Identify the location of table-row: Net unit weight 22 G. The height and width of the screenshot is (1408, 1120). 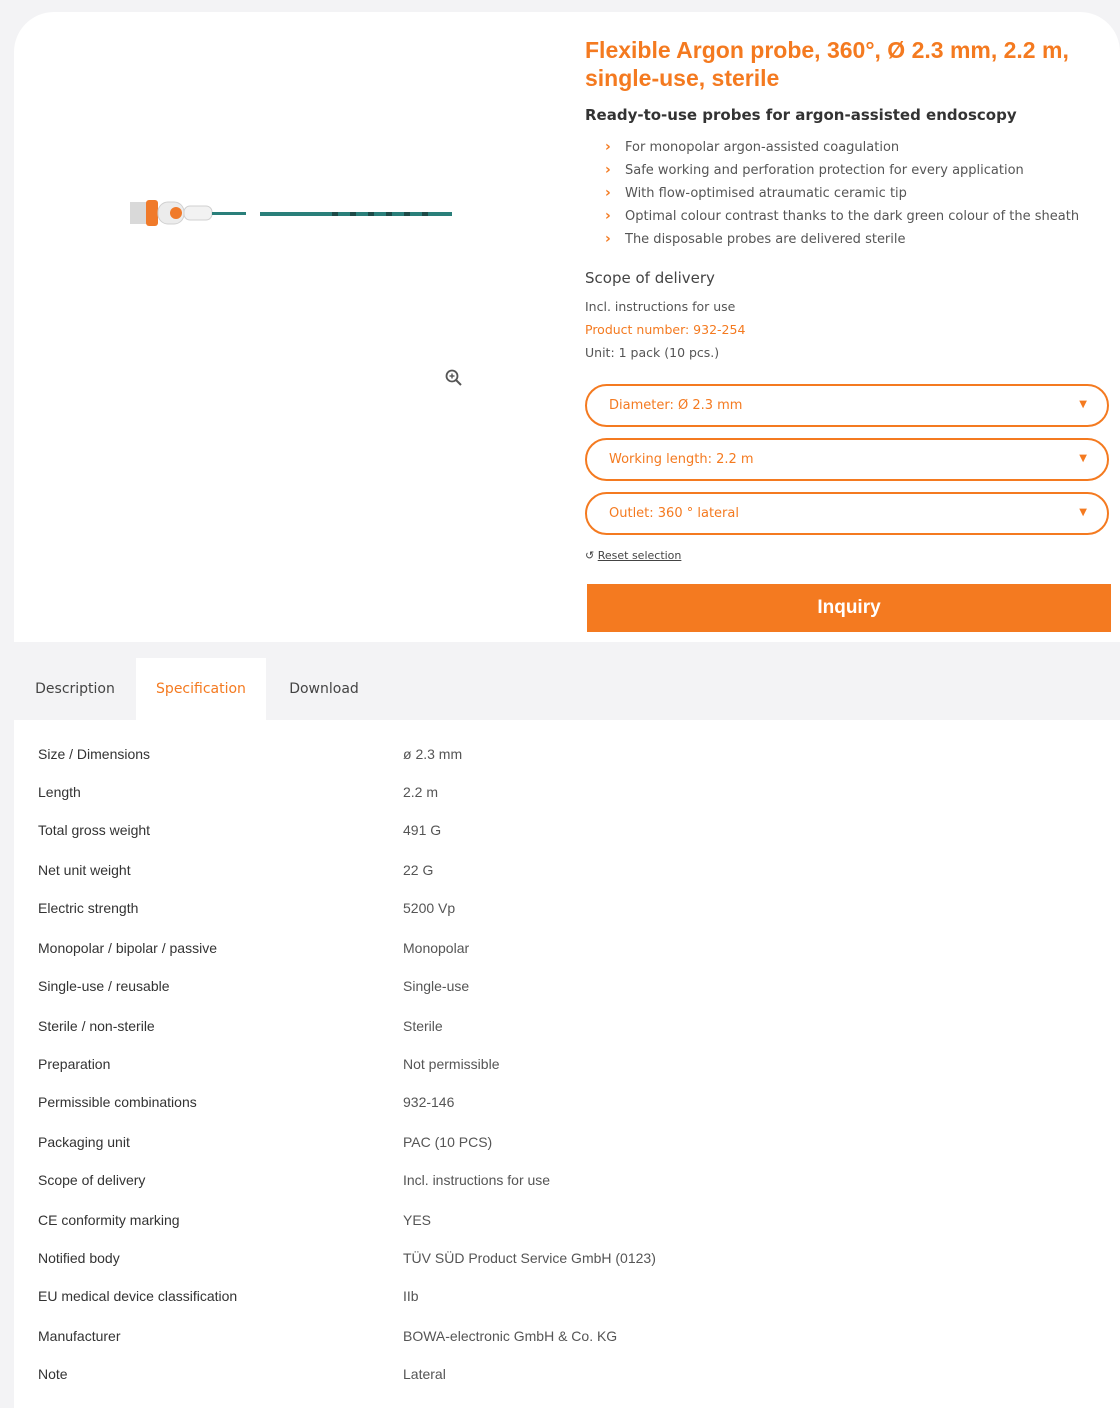
(236, 870).